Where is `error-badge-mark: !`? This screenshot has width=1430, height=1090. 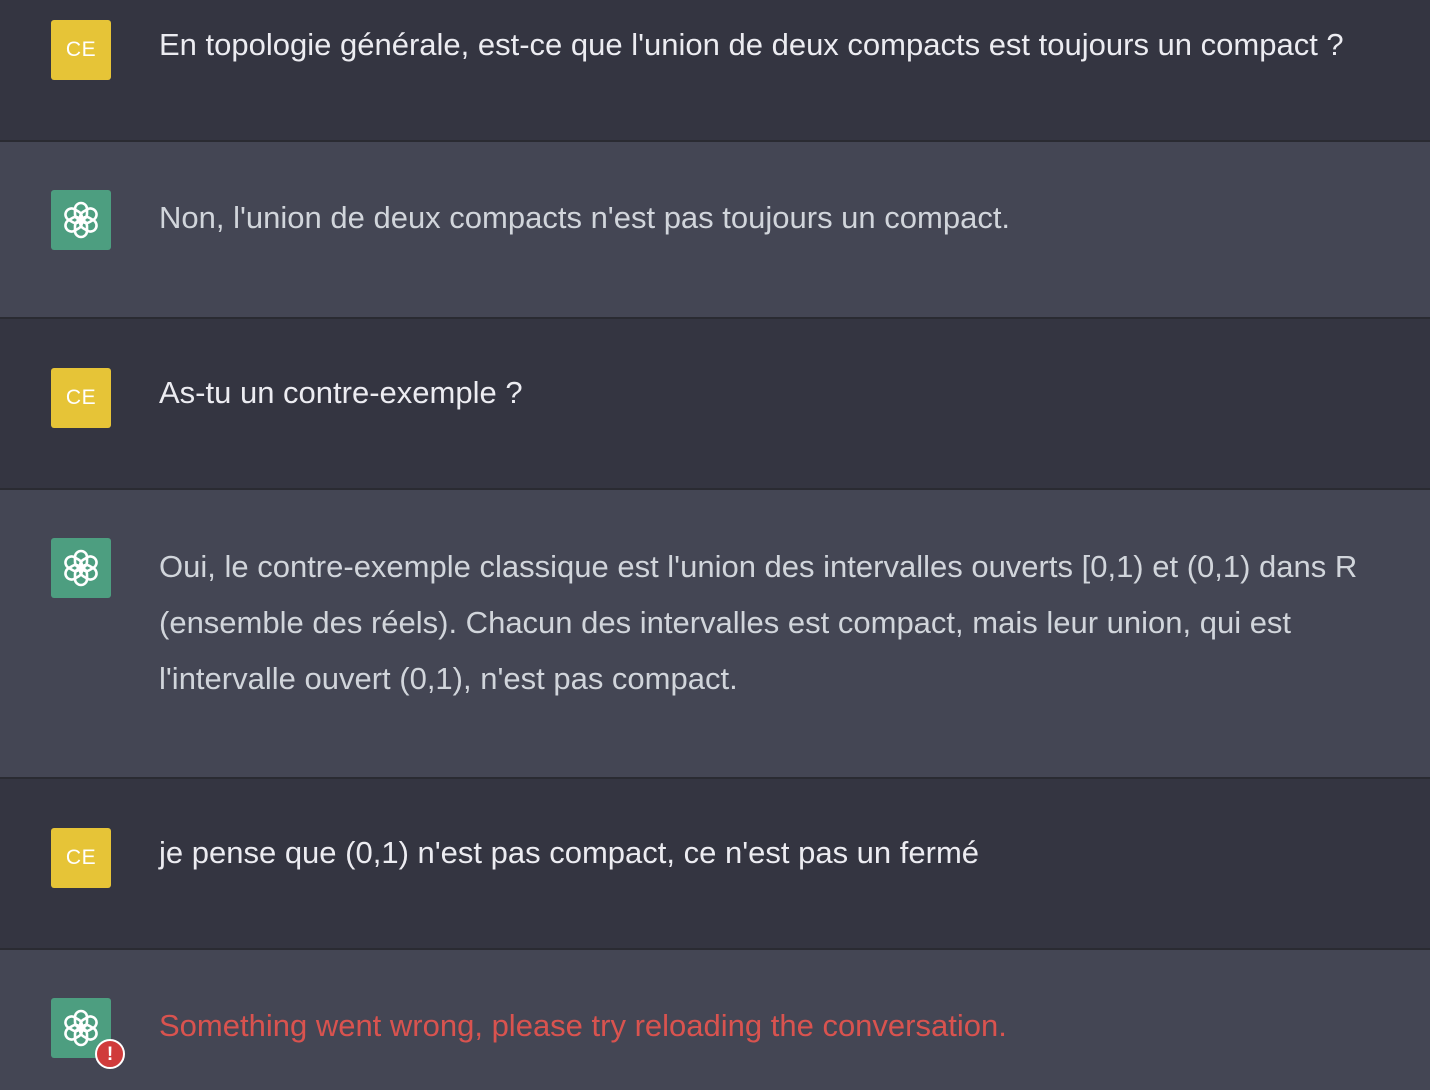
error-badge-mark: ! is located at coordinates (110, 1054).